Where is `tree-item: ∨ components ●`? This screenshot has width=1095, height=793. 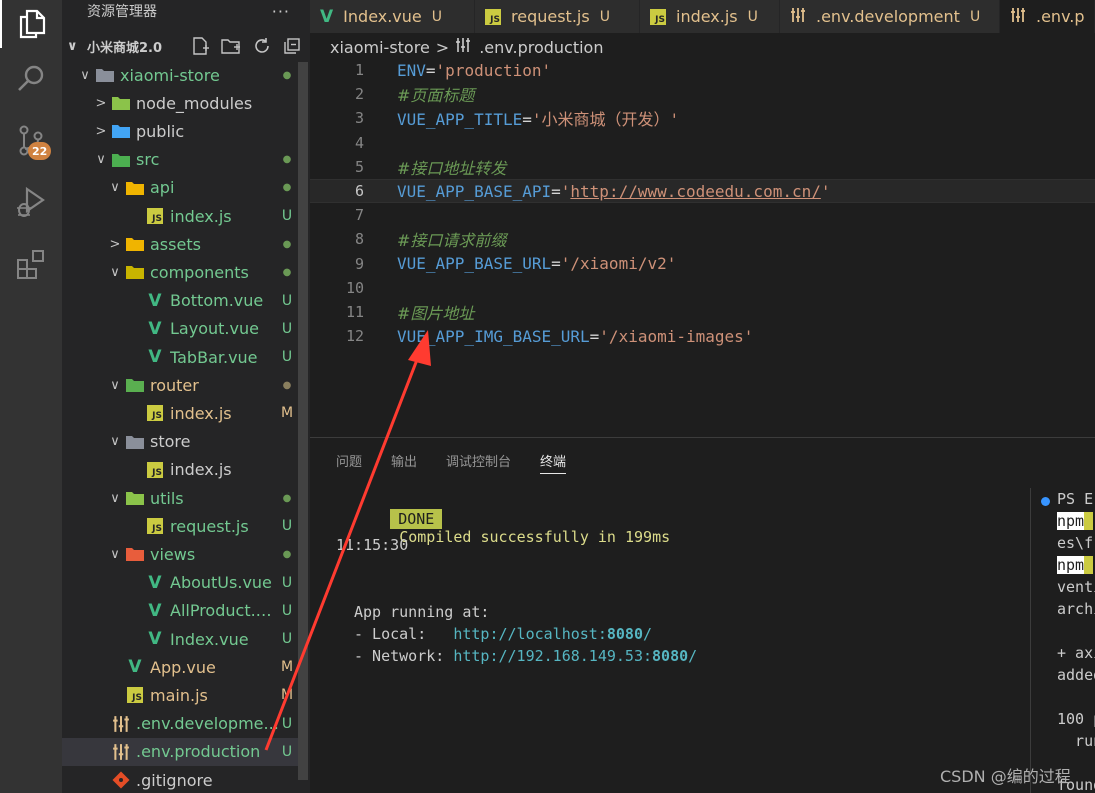
tree-item: ∨ components ● is located at coordinates (180, 272).